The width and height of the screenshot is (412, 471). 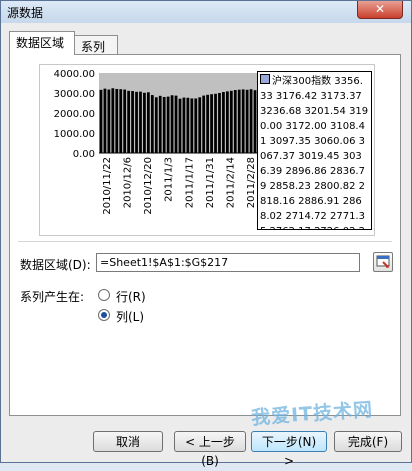 What do you see at coordinates (74, 134) in the screenshot?
I see `y-tick-label: 1000.00` at bounding box center [74, 134].